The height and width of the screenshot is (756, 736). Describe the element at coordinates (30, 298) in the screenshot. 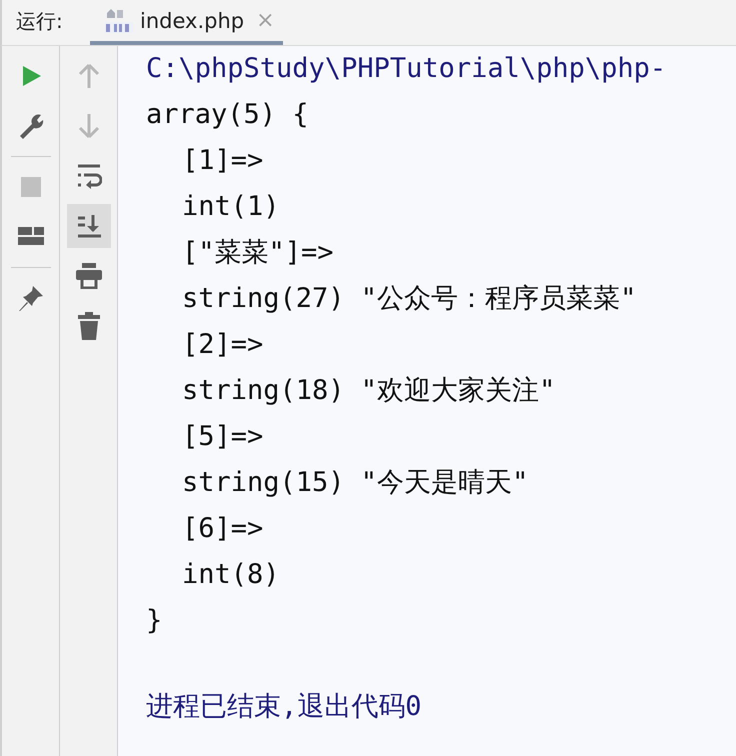

I see `pin-icon` at that location.